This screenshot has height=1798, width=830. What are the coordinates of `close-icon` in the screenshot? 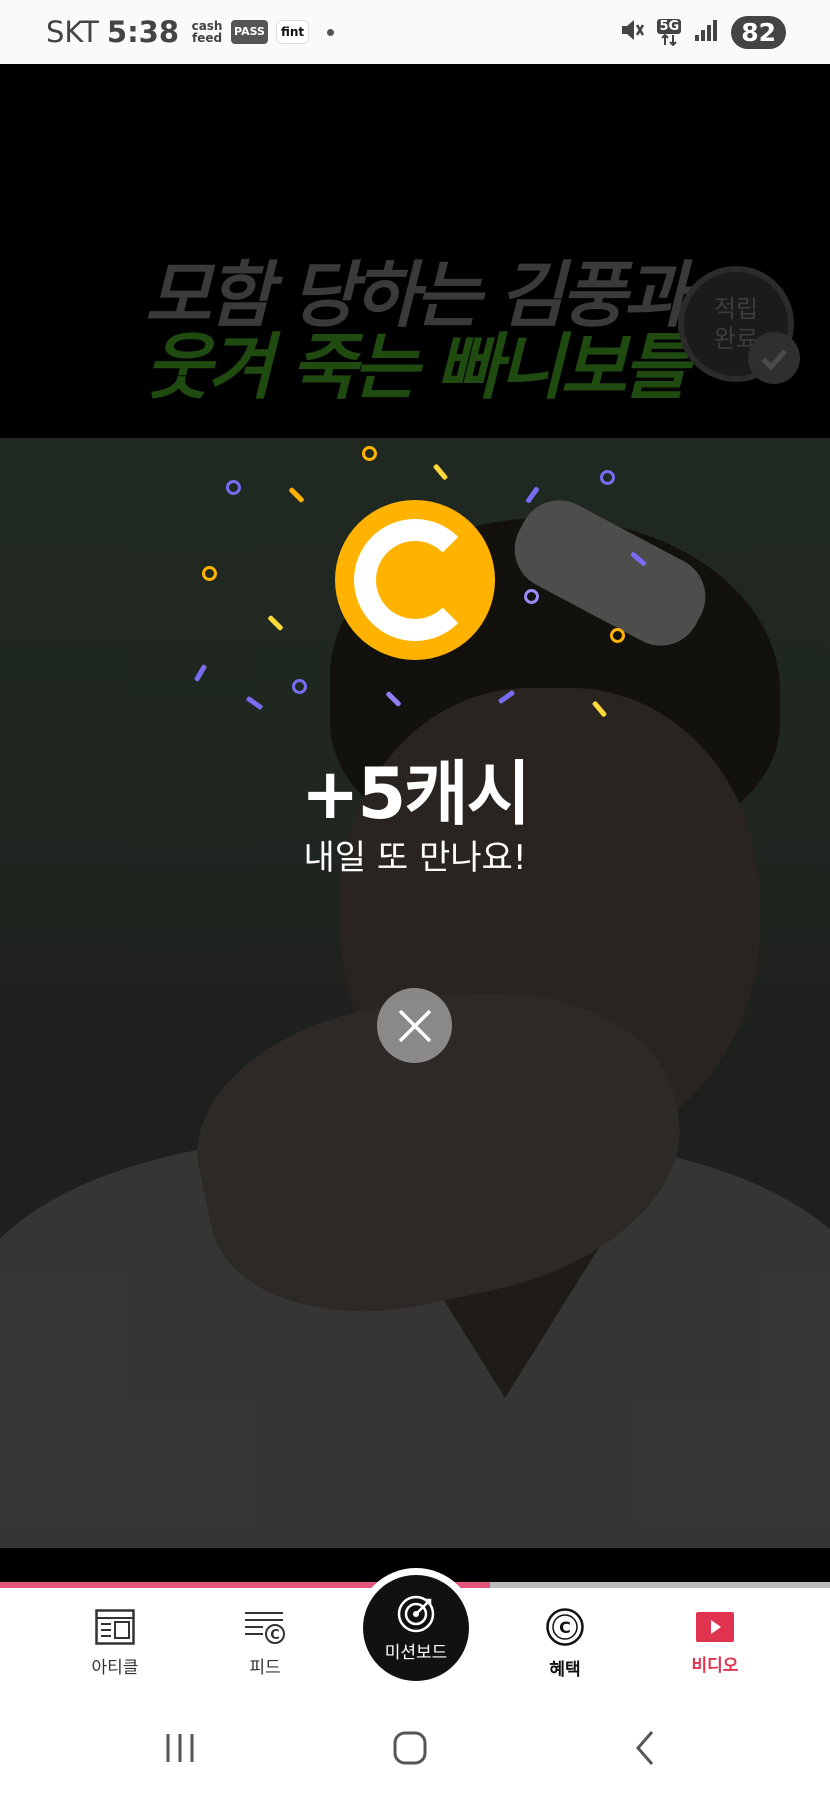 It's located at (414, 1025).